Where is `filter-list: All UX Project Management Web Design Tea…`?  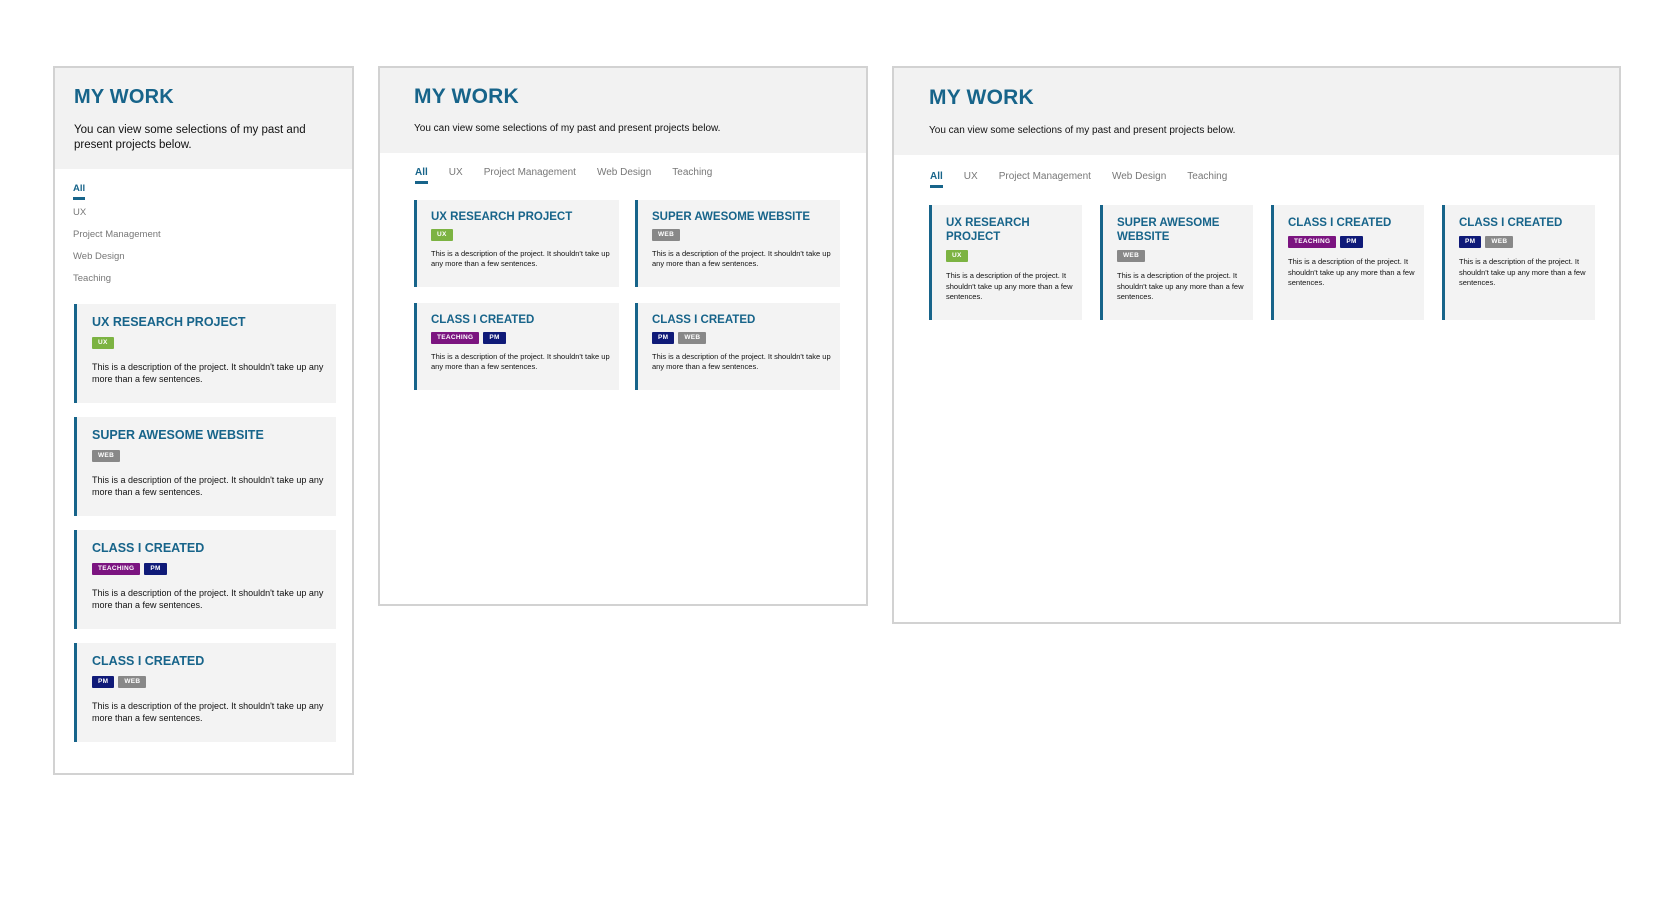
filter-list: All UX Project Management Web Design Tea… is located at coordinates (203, 226).